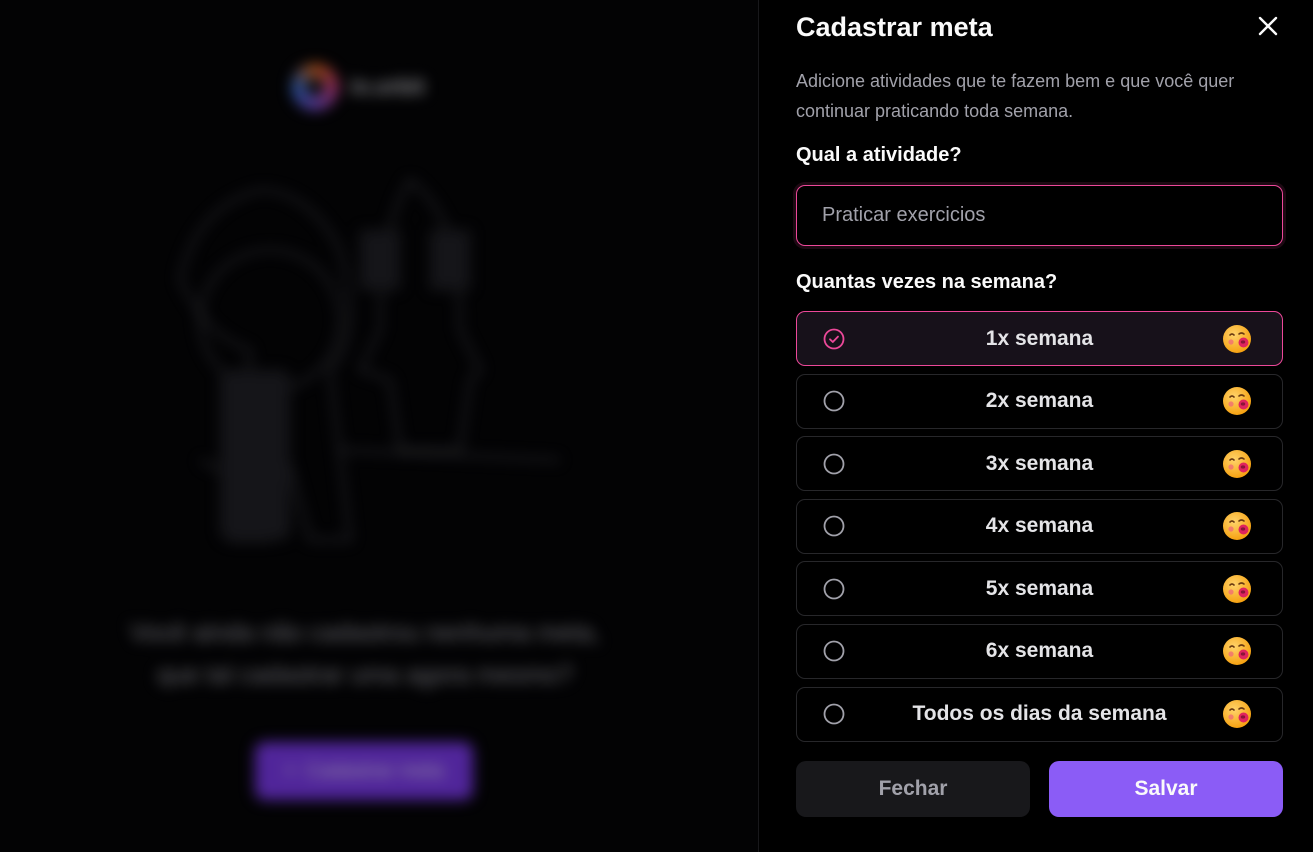 This screenshot has width=1313, height=852. I want to click on frequency-option-label: 1x semana, so click(1039, 338).